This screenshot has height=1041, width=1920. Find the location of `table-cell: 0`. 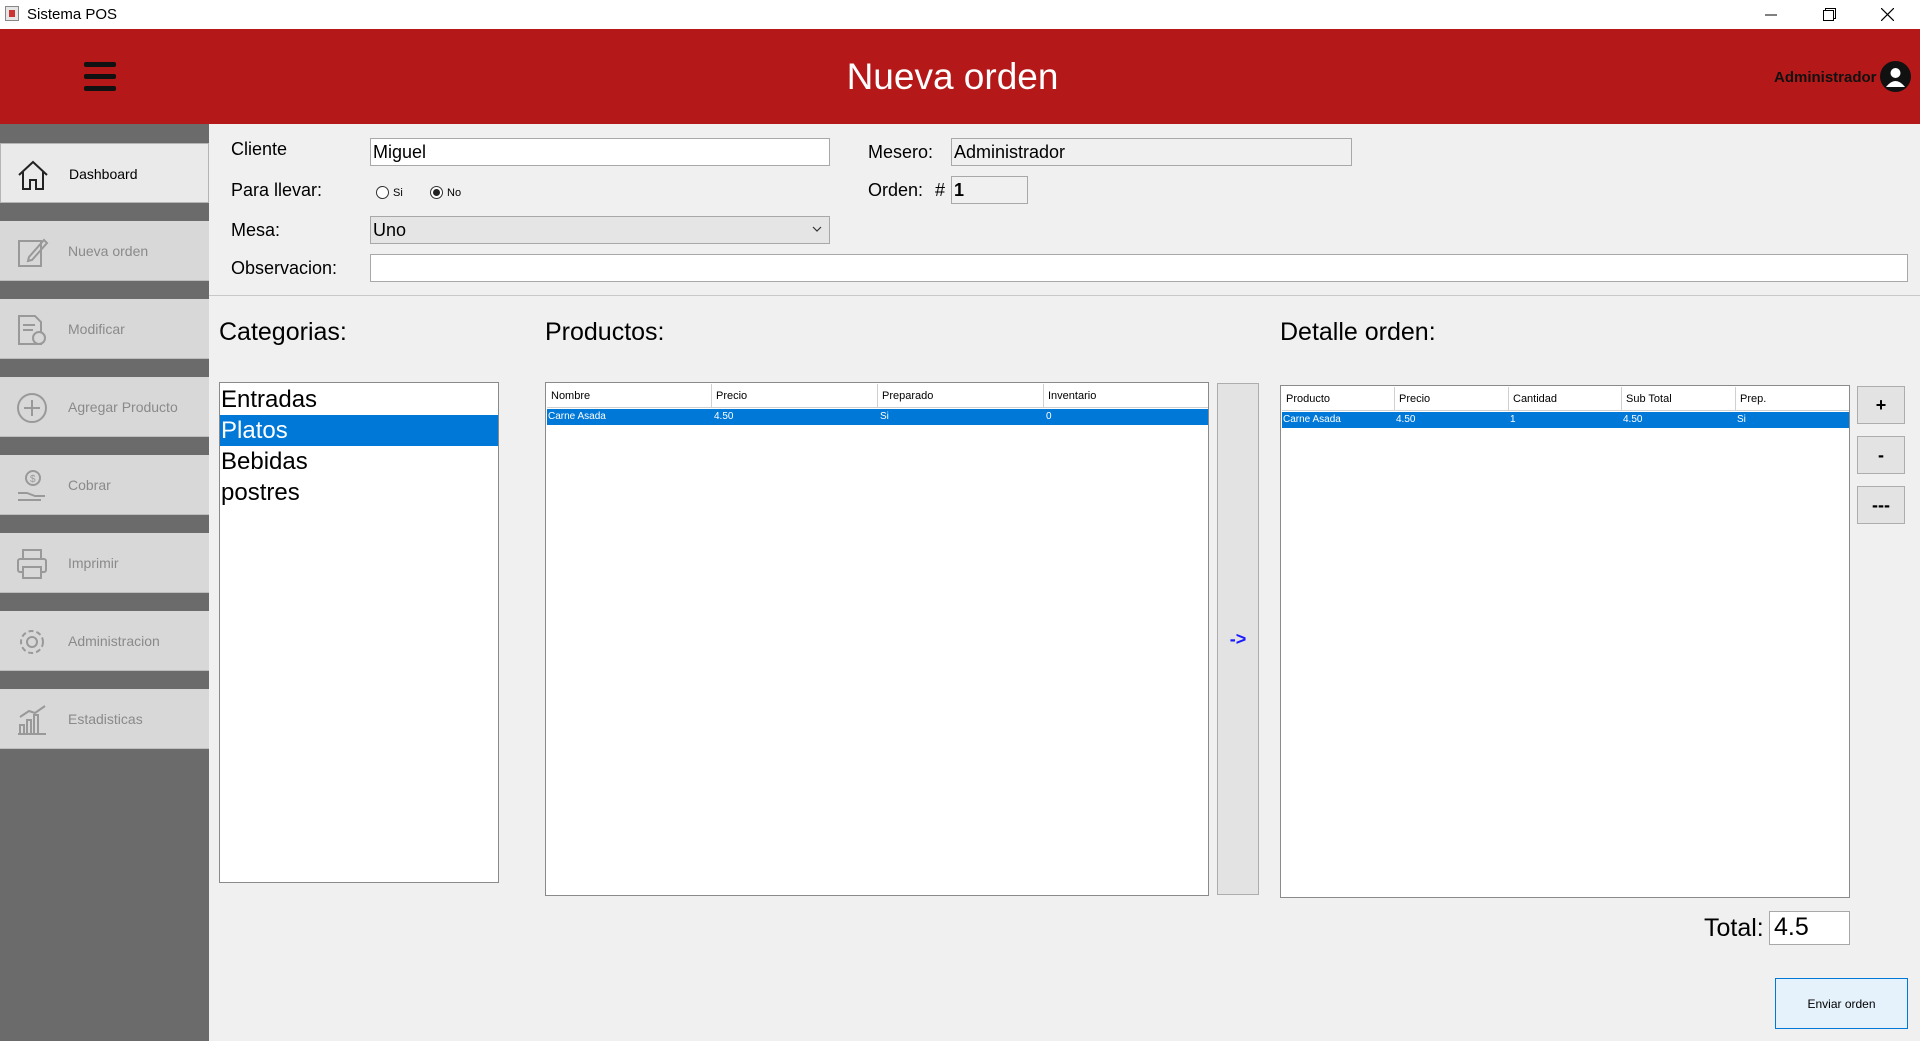

table-cell: 0 is located at coordinates (1049, 416).